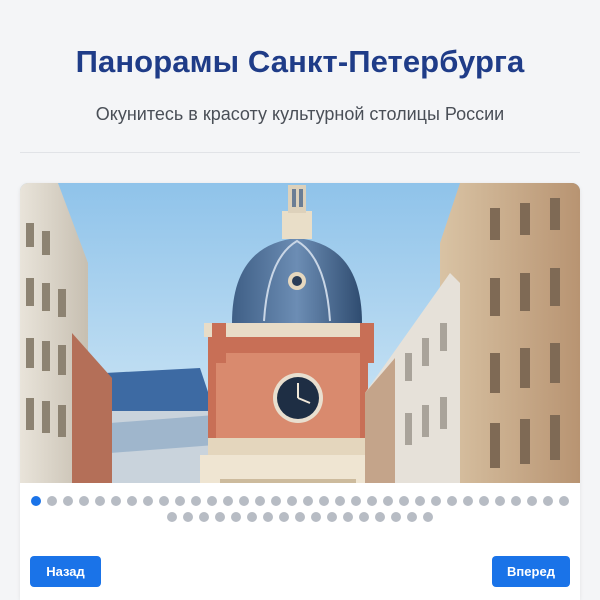 This screenshot has height=600, width=600. Describe the element at coordinates (300, 509) in the screenshot. I see `slide-indicators` at that location.